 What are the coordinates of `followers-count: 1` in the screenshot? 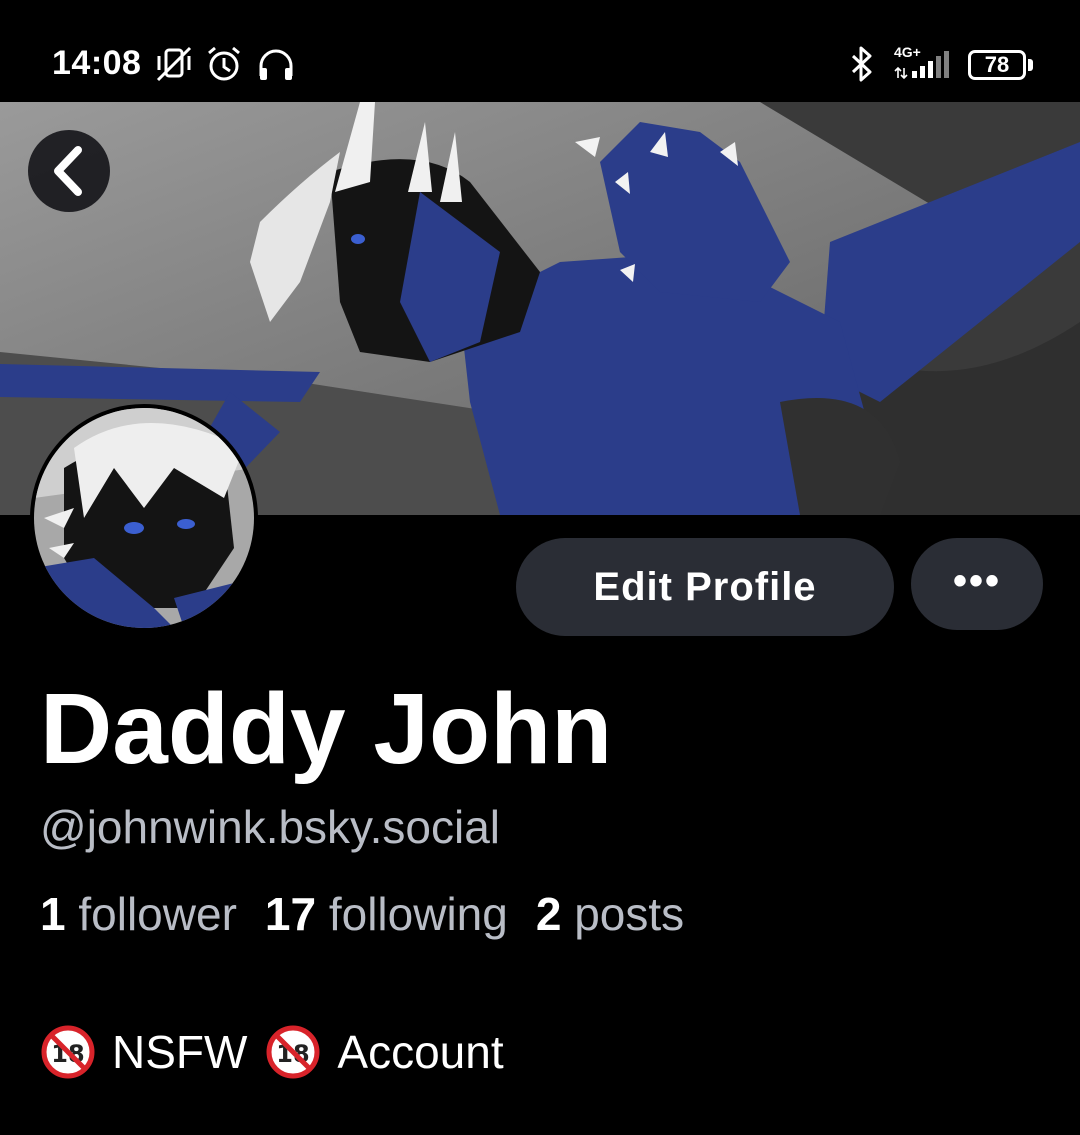 It's located at (53, 914).